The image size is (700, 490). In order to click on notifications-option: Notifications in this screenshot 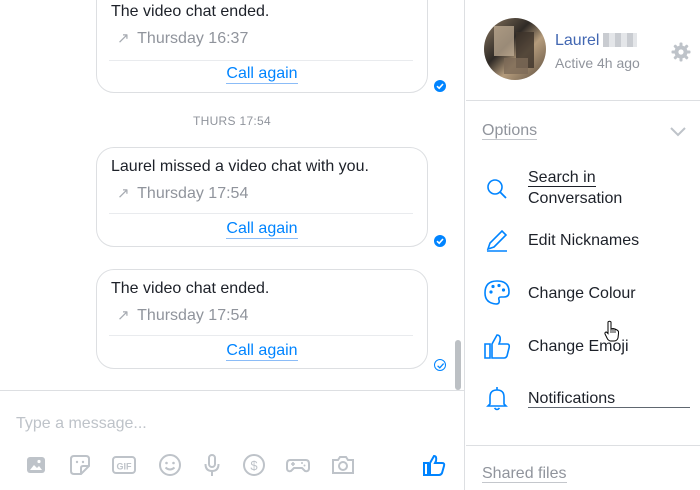, I will do `click(583, 402)`.